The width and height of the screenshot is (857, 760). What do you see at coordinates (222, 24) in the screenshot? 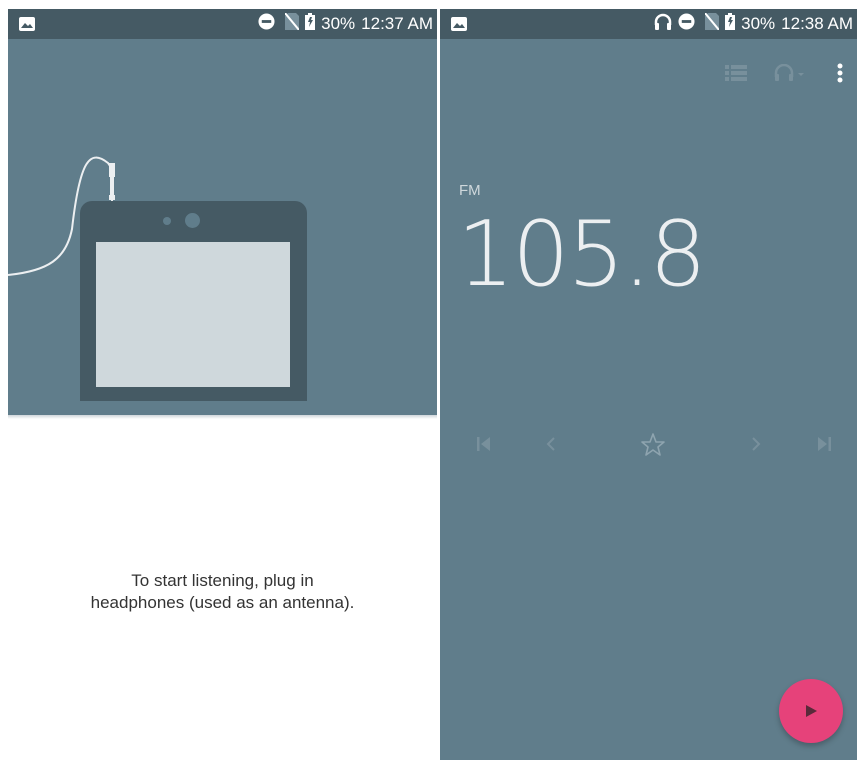
I see `status-bar: 30% 12:37 AM` at bounding box center [222, 24].